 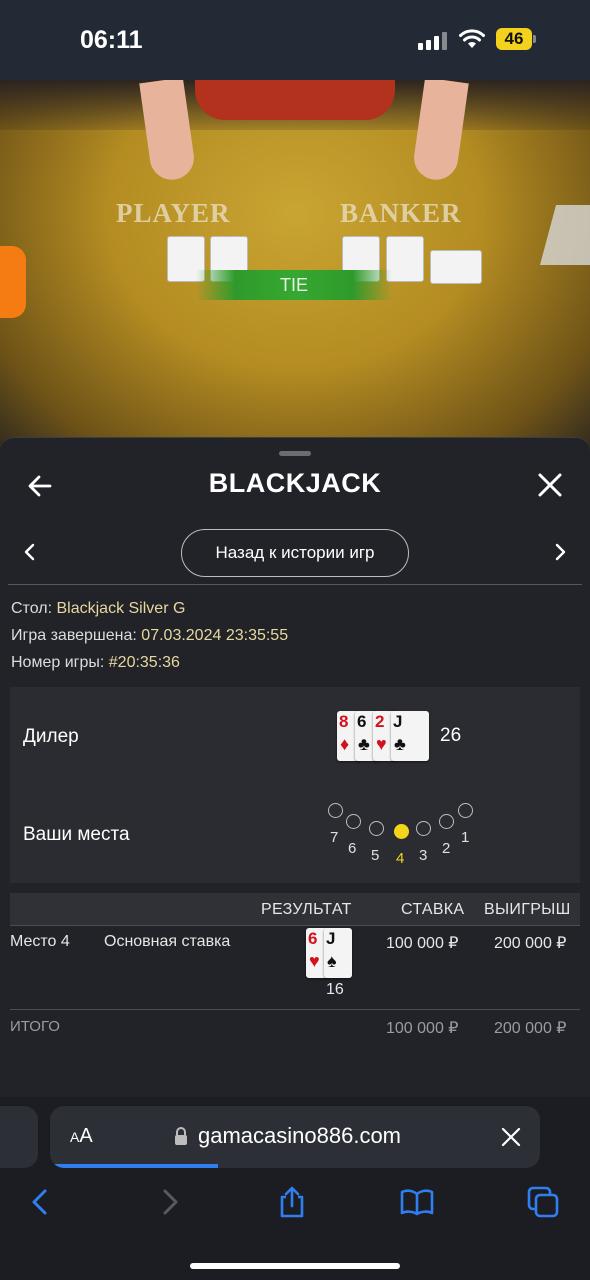 What do you see at coordinates (51, 736) in the screenshot?
I see `dealer-label: Дилер` at bounding box center [51, 736].